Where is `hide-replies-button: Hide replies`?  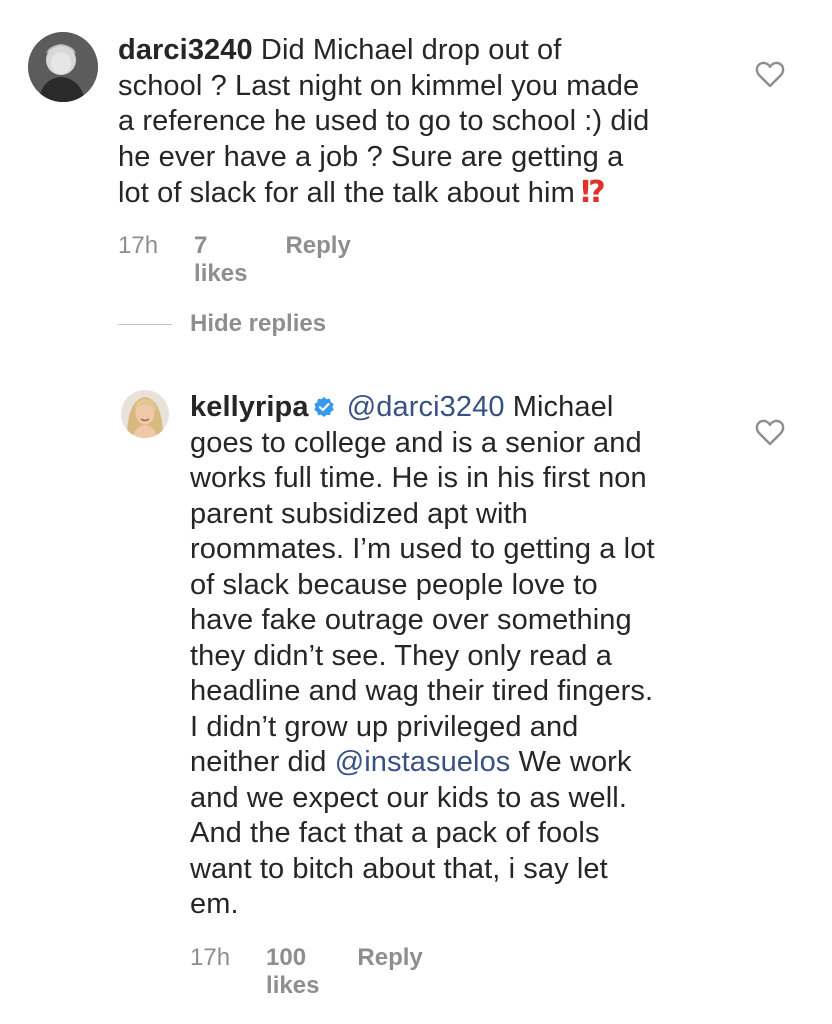 hide-replies-button: Hide replies is located at coordinates (222, 324).